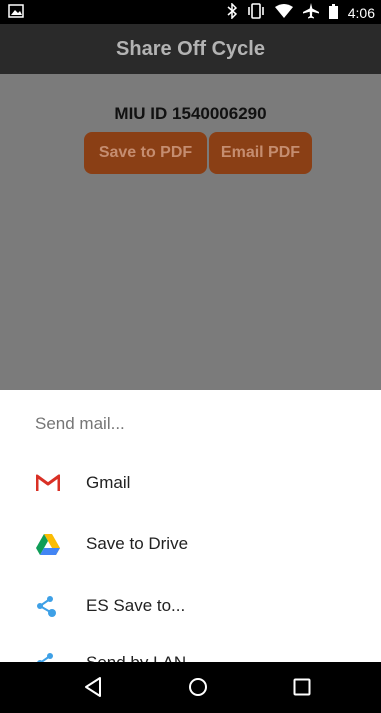  What do you see at coordinates (333, 12) in the screenshot?
I see `battery-icon` at bounding box center [333, 12].